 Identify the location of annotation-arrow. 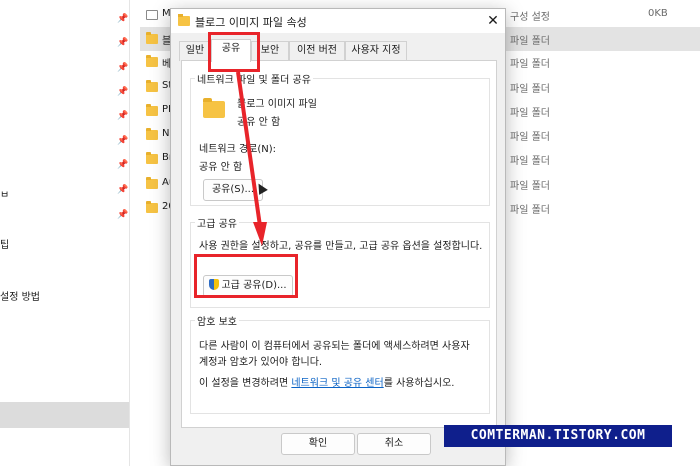
(251, 158).